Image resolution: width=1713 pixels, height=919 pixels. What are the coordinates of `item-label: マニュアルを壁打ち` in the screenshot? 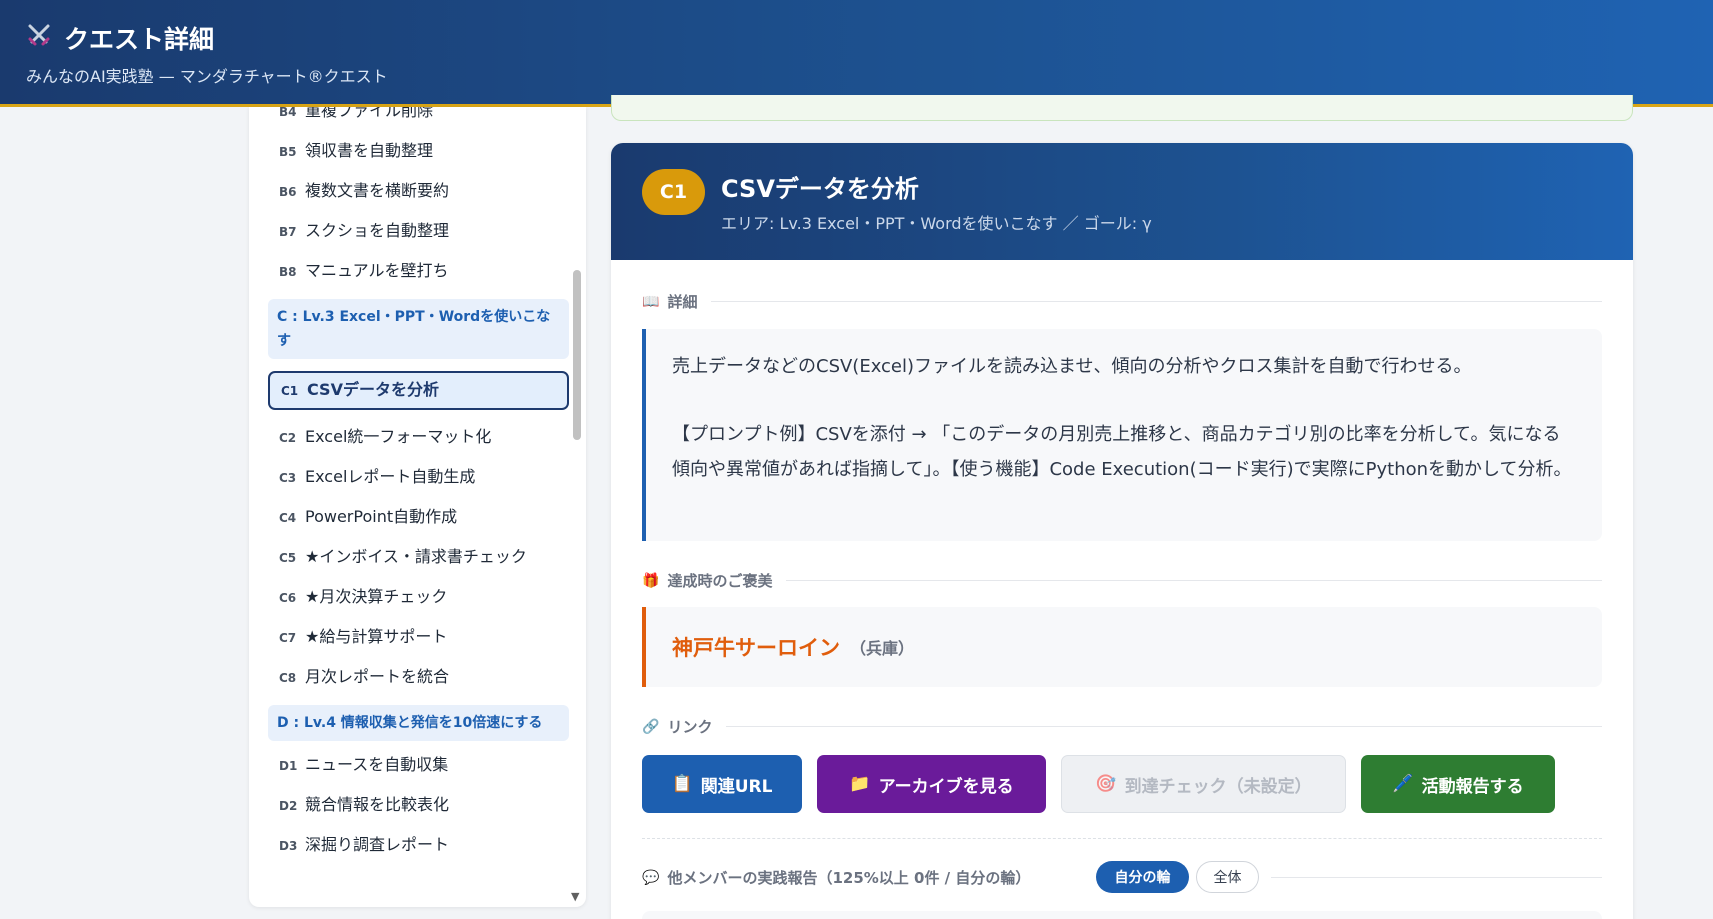 It's located at (377, 270).